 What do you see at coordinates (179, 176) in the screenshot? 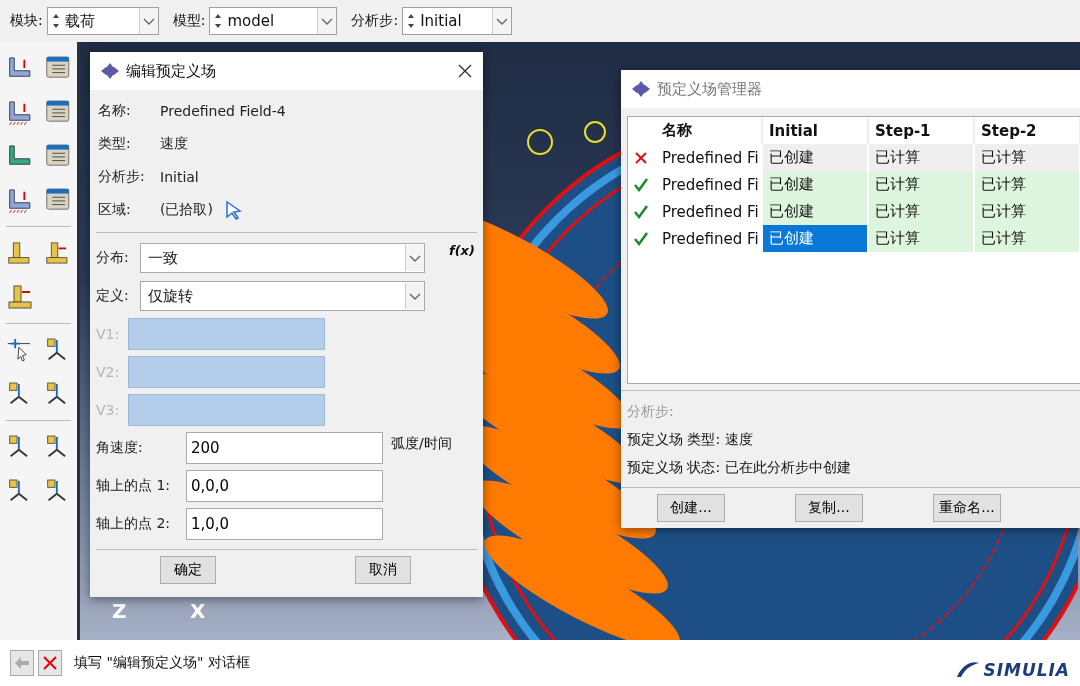
I see `info-value: Initial` at bounding box center [179, 176].